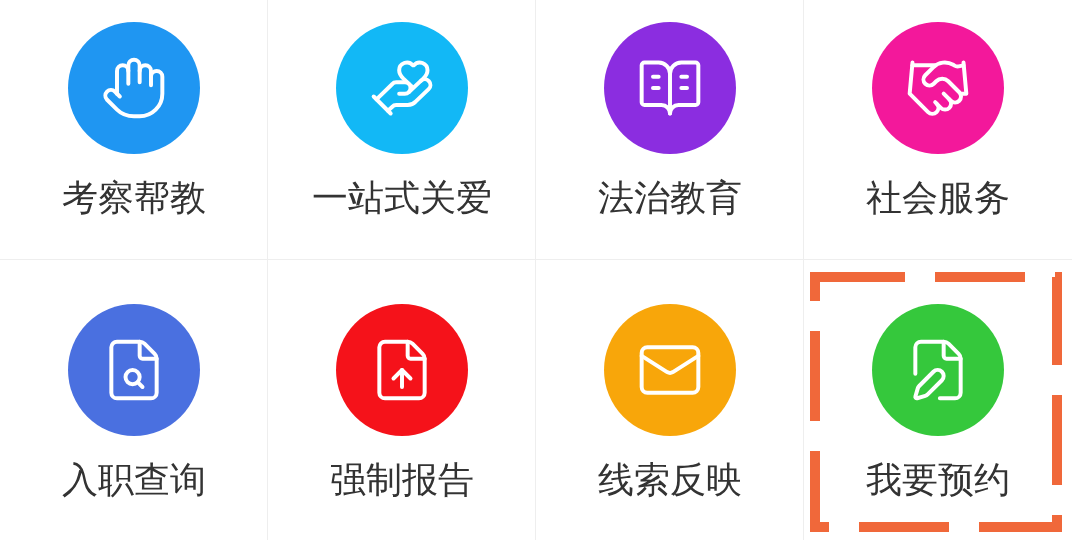  What do you see at coordinates (133, 480) in the screenshot?
I see `menu-label: 入职查询` at bounding box center [133, 480].